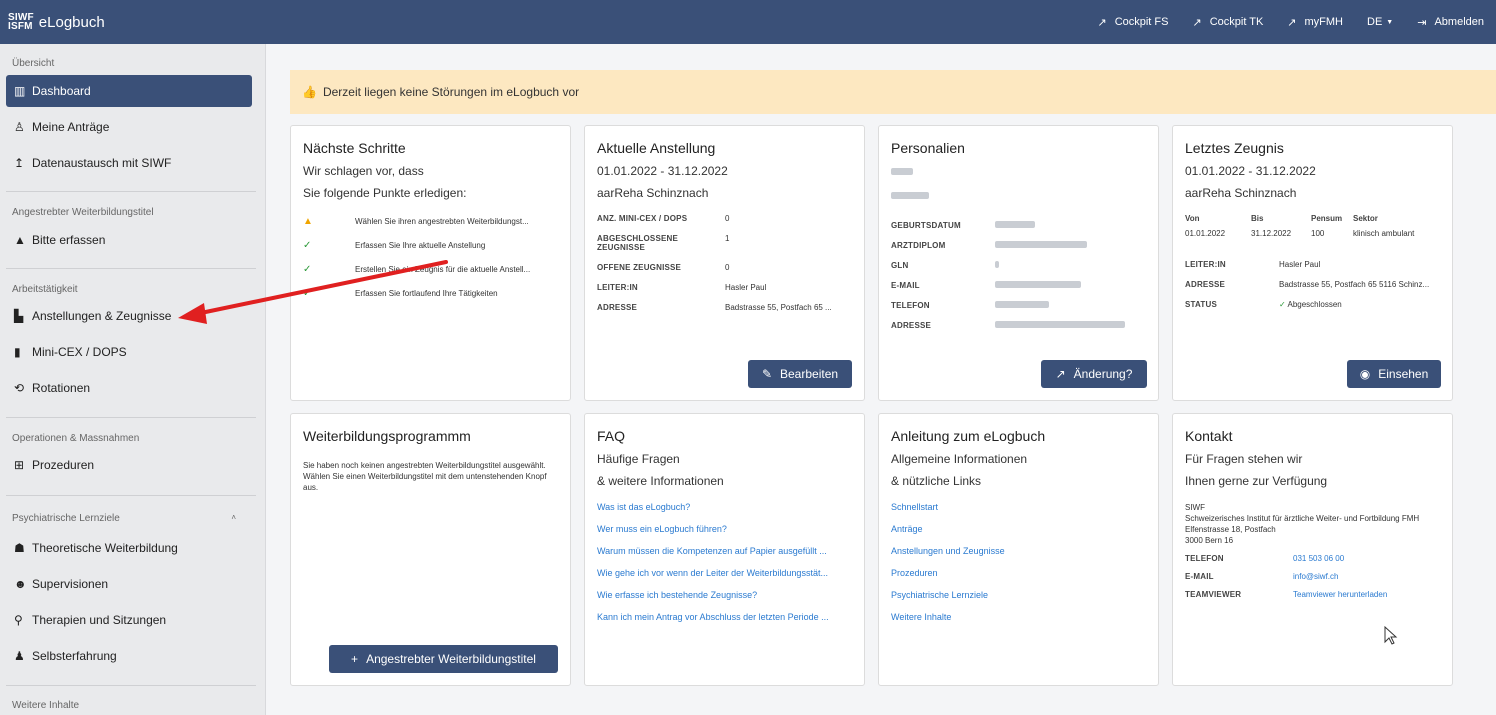 This screenshot has height=715, width=1496. What do you see at coordinates (1391, 635) in the screenshot?
I see `mouse-cursor-icon` at bounding box center [1391, 635].